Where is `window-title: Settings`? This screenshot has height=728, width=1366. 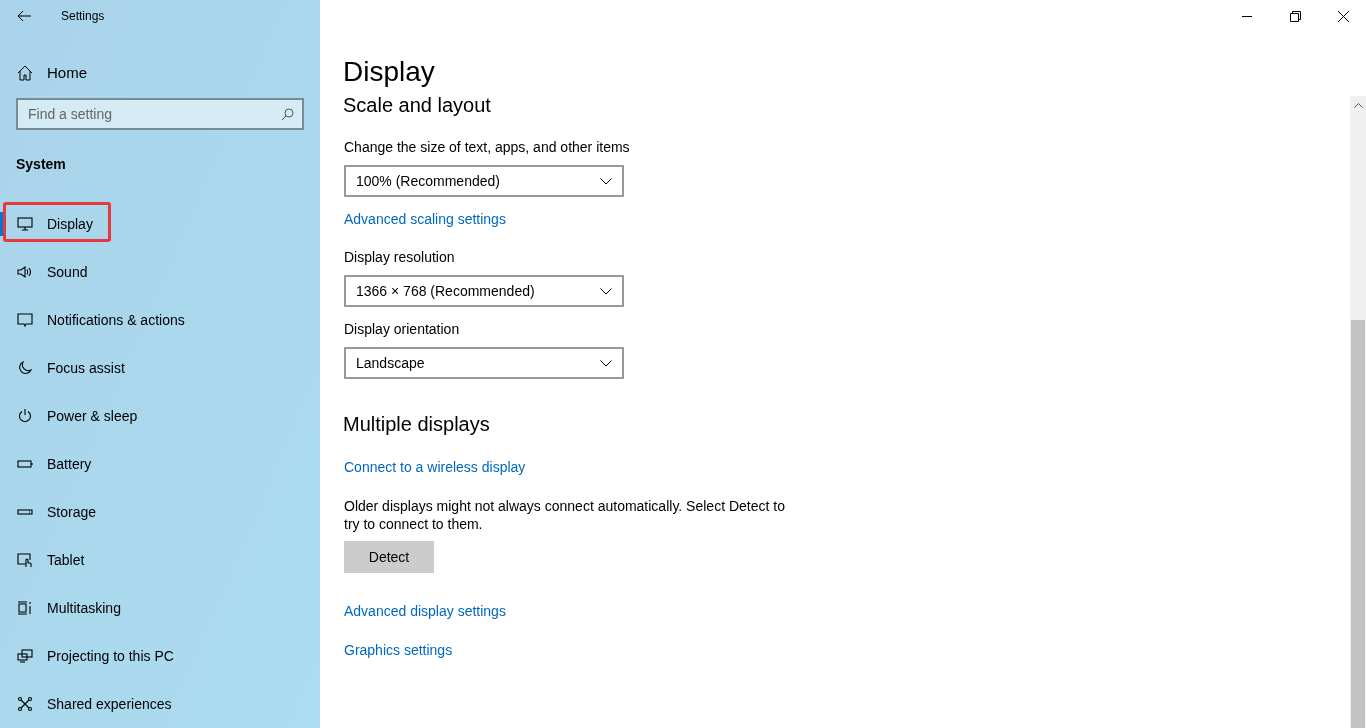 window-title: Settings is located at coordinates (83, 16).